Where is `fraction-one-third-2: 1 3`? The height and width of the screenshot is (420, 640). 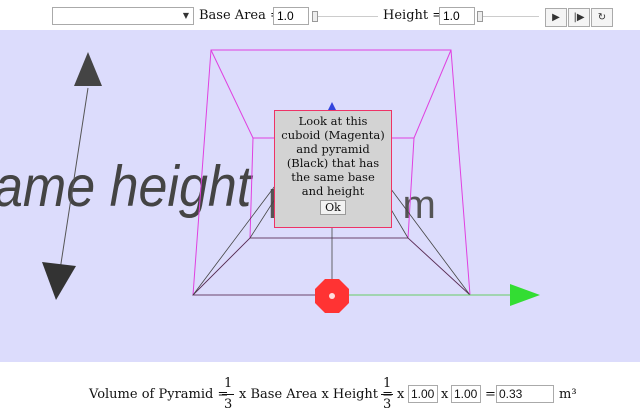
fraction-one-third-2: 1 3 is located at coordinates (387, 396).